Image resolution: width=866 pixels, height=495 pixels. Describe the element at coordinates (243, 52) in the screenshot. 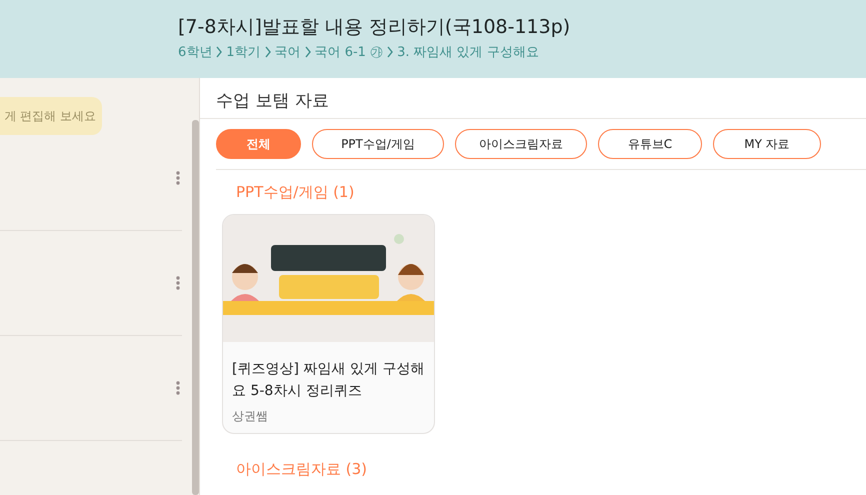

I see `breadcrumb-link: 1학기` at that location.